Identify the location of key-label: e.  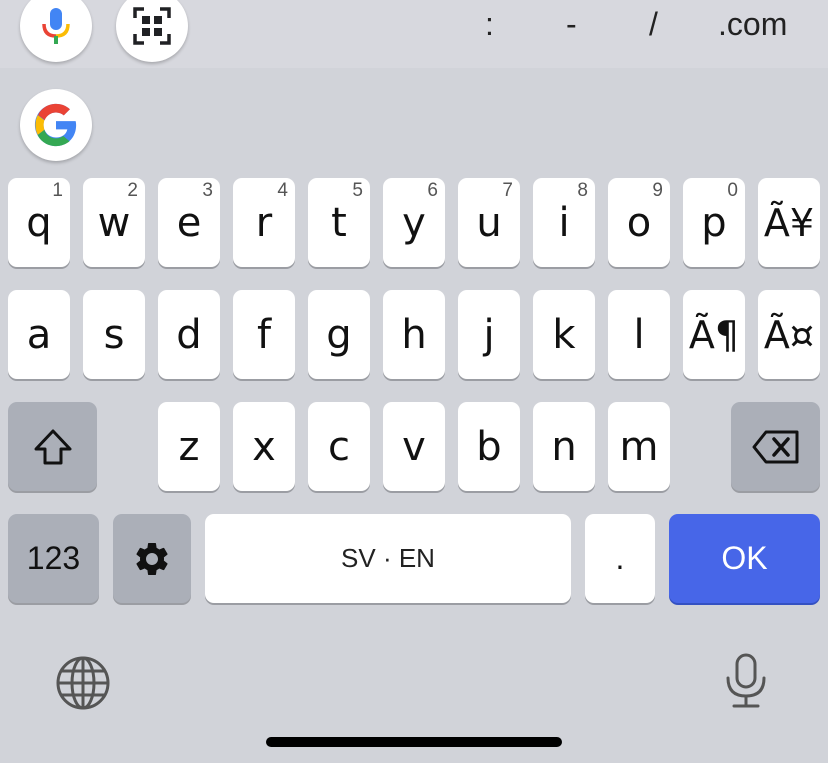
(189, 222).